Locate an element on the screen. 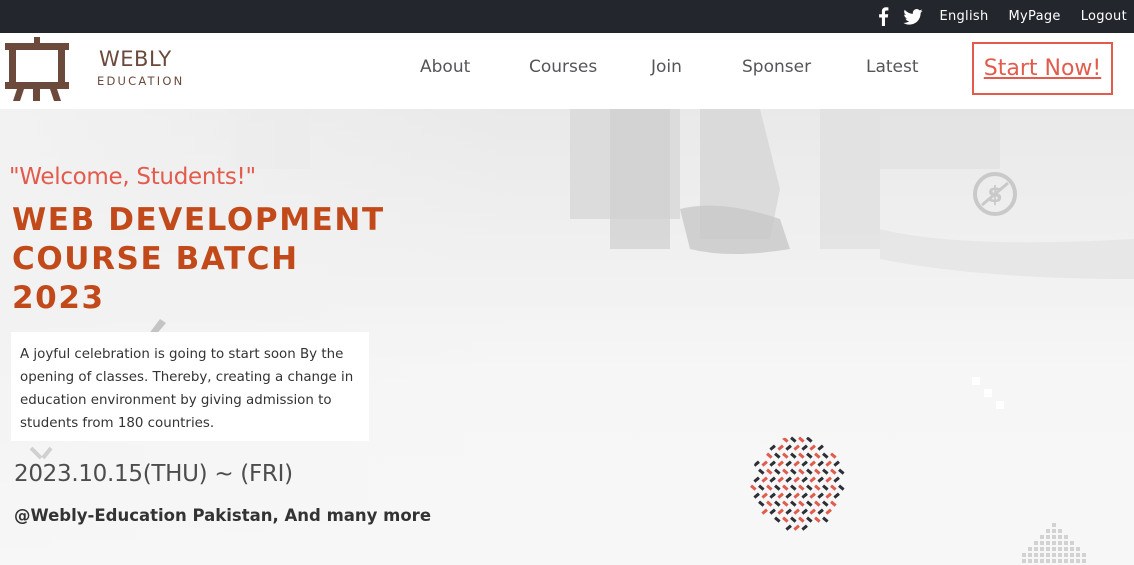 The image size is (1134, 565). event-venue: @Webly-Education Pakistan, And many more is located at coordinates (223, 515).